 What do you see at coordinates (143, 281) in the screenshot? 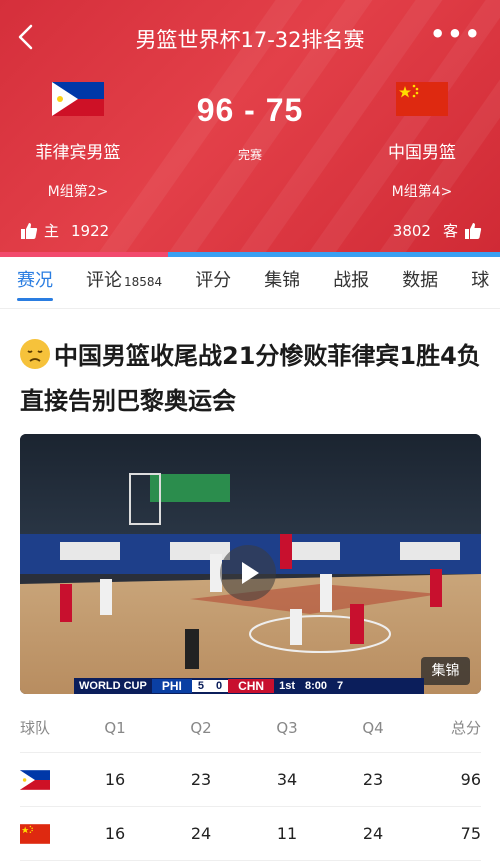
I see `comment-count: 18584` at bounding box center [143, 281].